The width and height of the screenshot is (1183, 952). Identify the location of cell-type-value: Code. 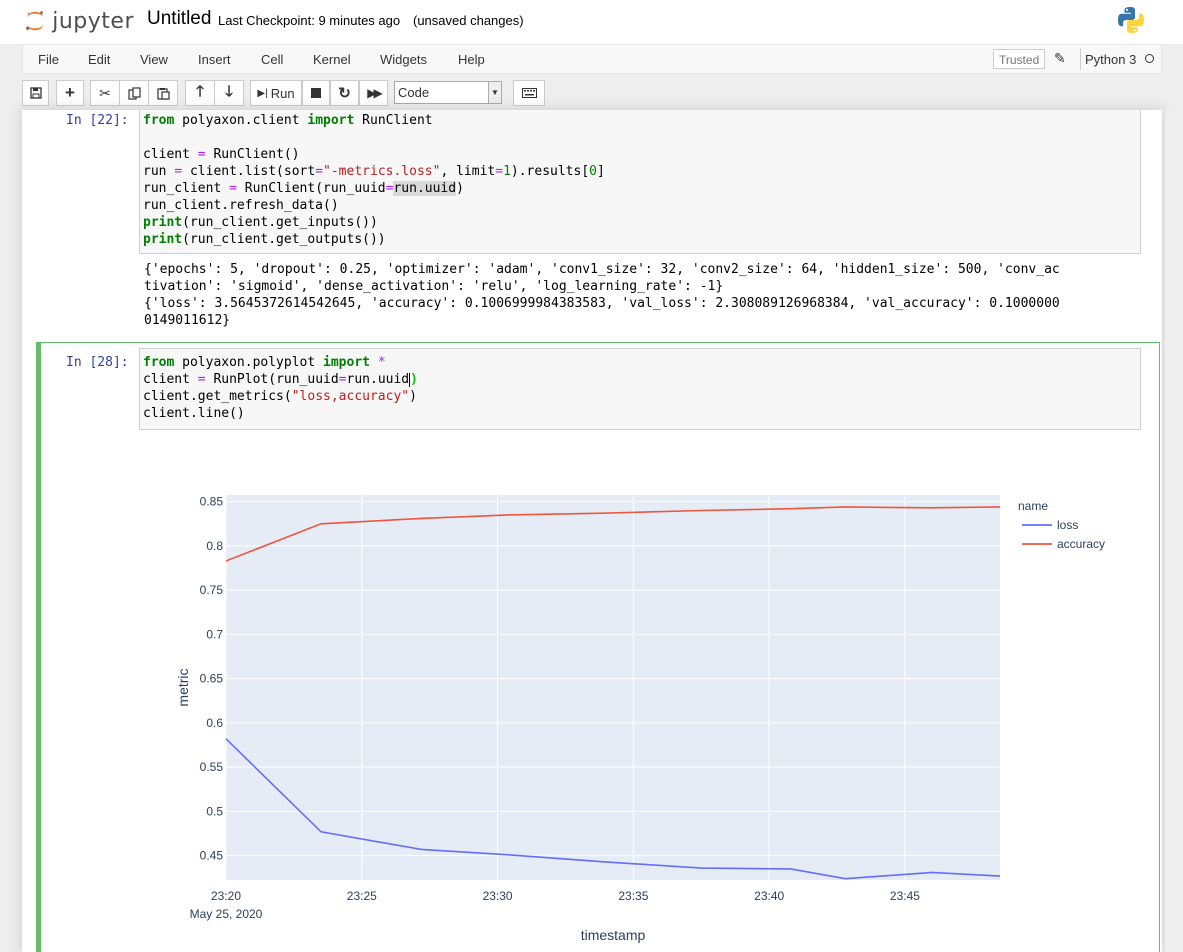
(414, 92).